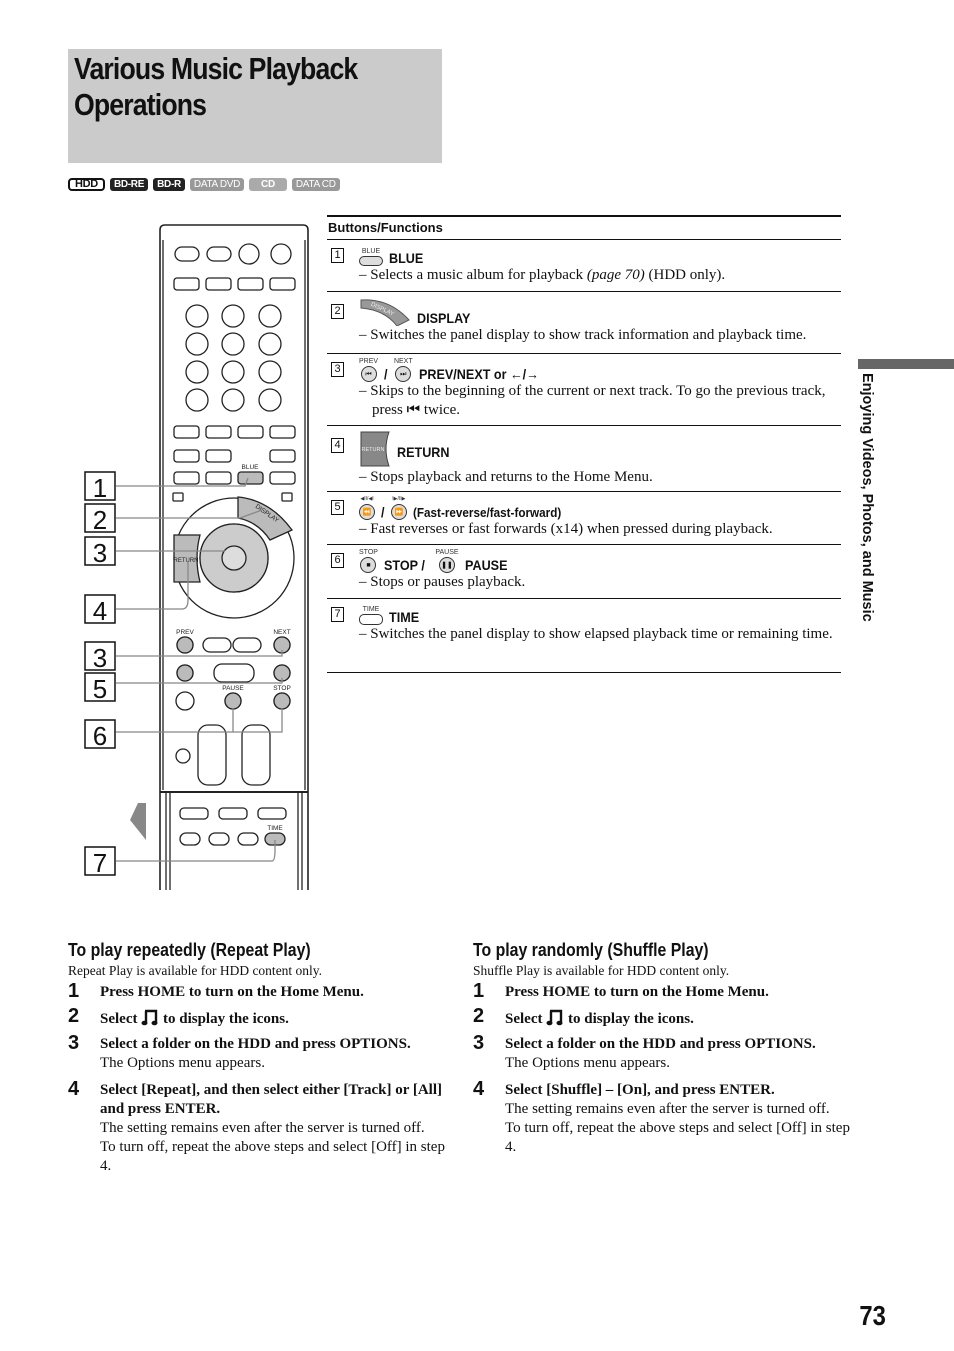 The image size is (954, 1351). Describe the element at coordinates (337, 255) in the screenshot. I see `row-number: 1` at that location.